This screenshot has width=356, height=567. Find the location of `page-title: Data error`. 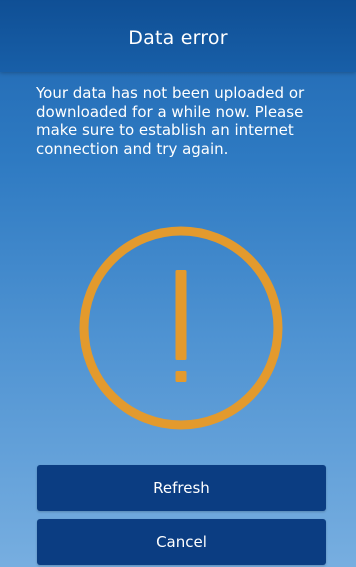

page-title: Data error is located at coordinates (178, 38).